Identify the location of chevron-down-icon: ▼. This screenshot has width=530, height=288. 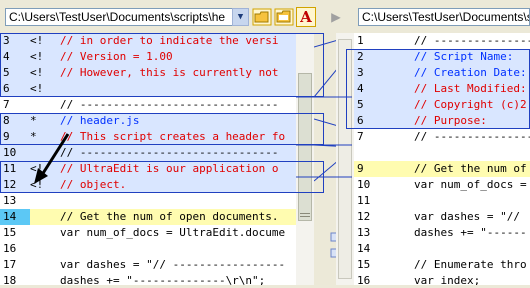
(240, 17).